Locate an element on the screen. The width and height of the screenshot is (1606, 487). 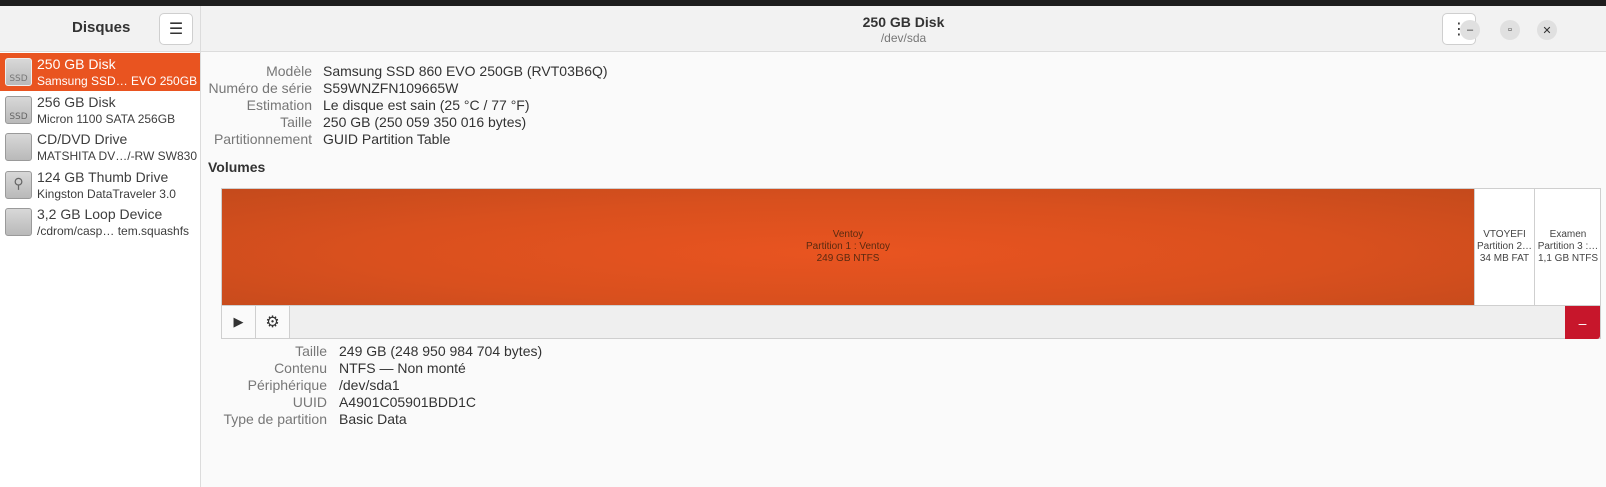
info-value: Le disque est sain (25 °C / 77 °F) is located at coordinates (426, 105).